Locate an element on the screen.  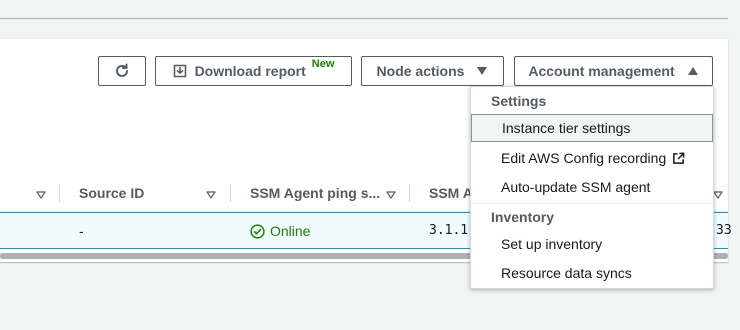
menu-item-instance-tier-settings: Instance tier settings is located at coordinates (592, 128).